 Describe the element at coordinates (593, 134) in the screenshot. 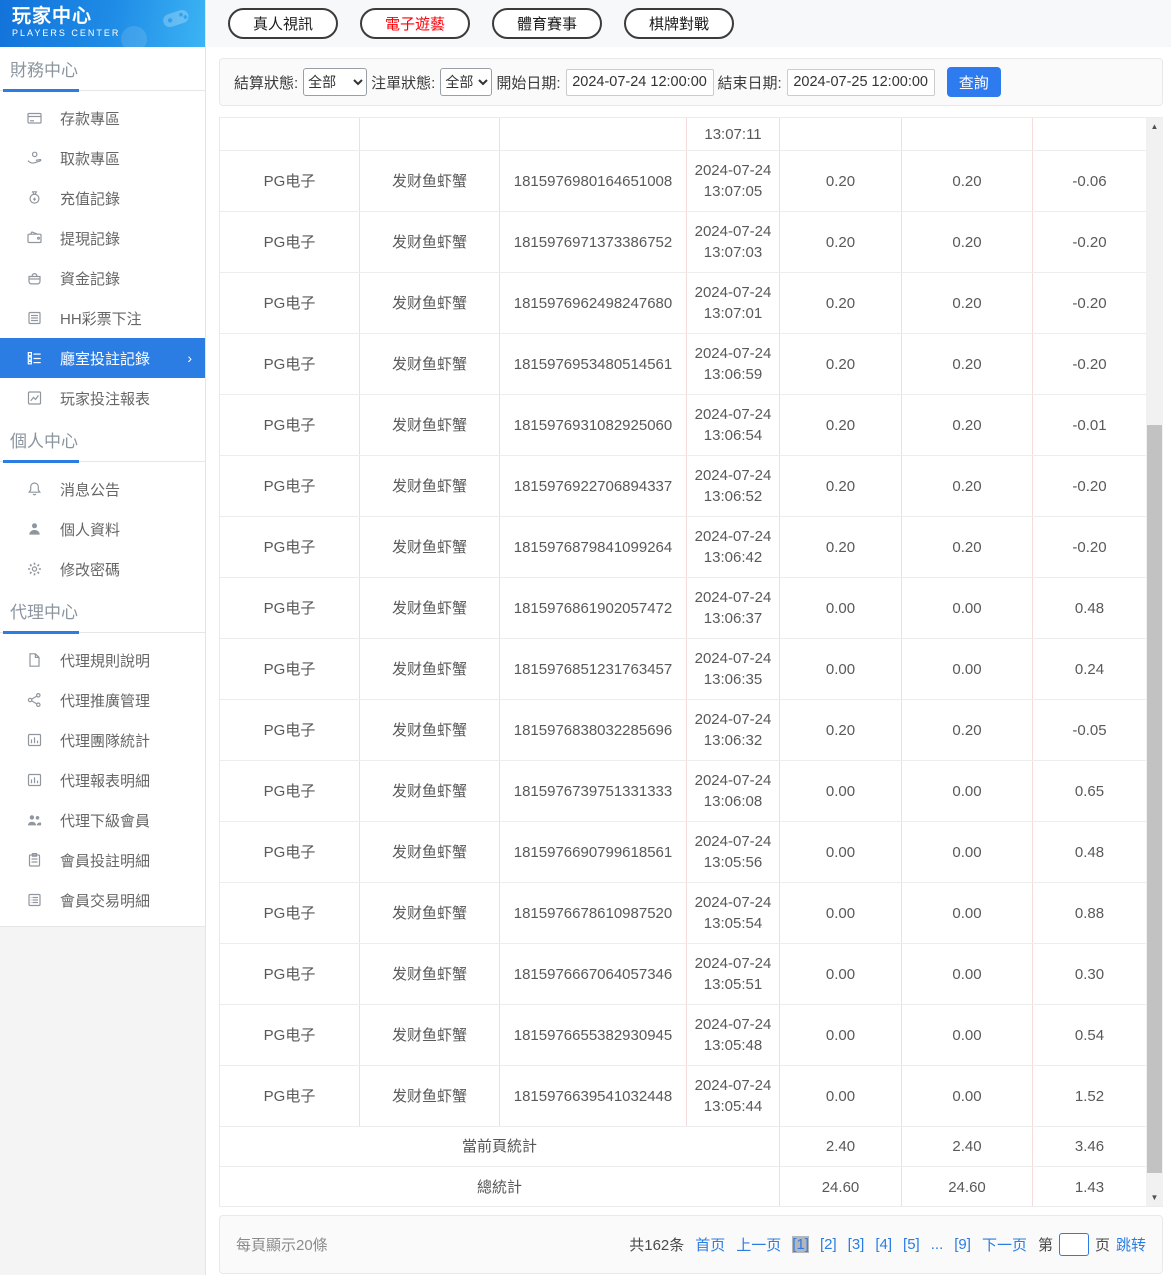

I see `table-cell` at that location.